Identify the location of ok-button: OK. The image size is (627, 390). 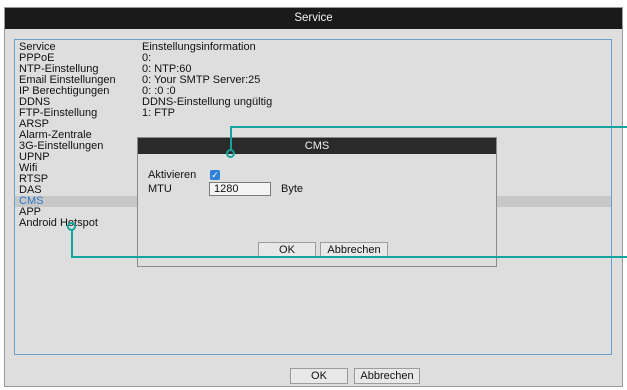
(319, 376).